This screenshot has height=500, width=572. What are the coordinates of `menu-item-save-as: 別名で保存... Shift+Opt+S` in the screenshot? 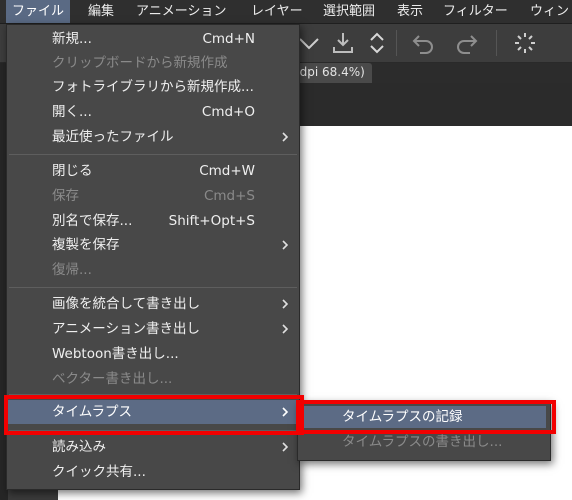 It's located at (153, 221).